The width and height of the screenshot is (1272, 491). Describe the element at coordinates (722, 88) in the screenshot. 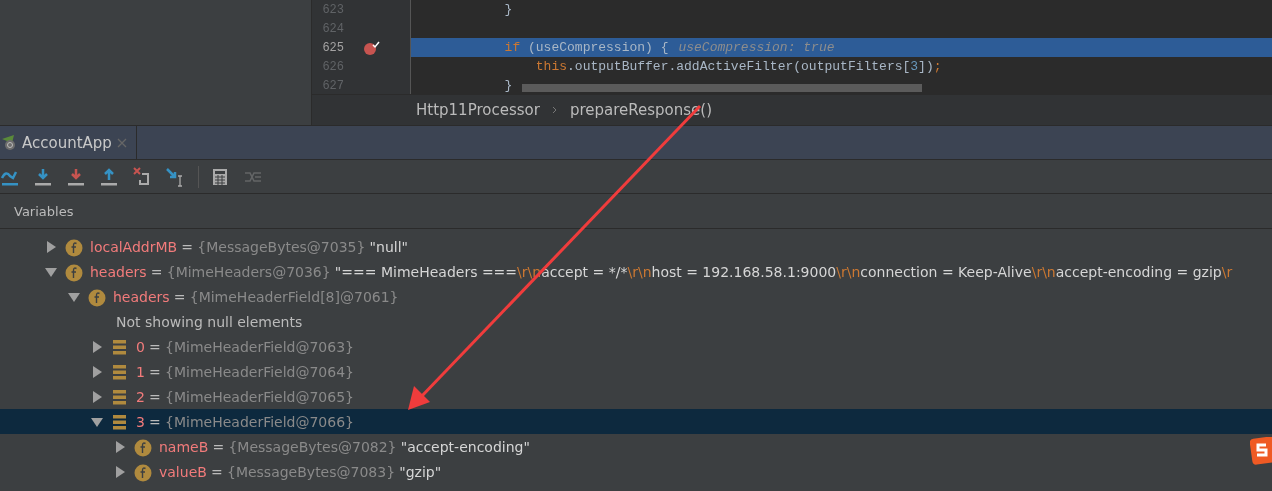

I see `scrollbar-thumb` at that location.